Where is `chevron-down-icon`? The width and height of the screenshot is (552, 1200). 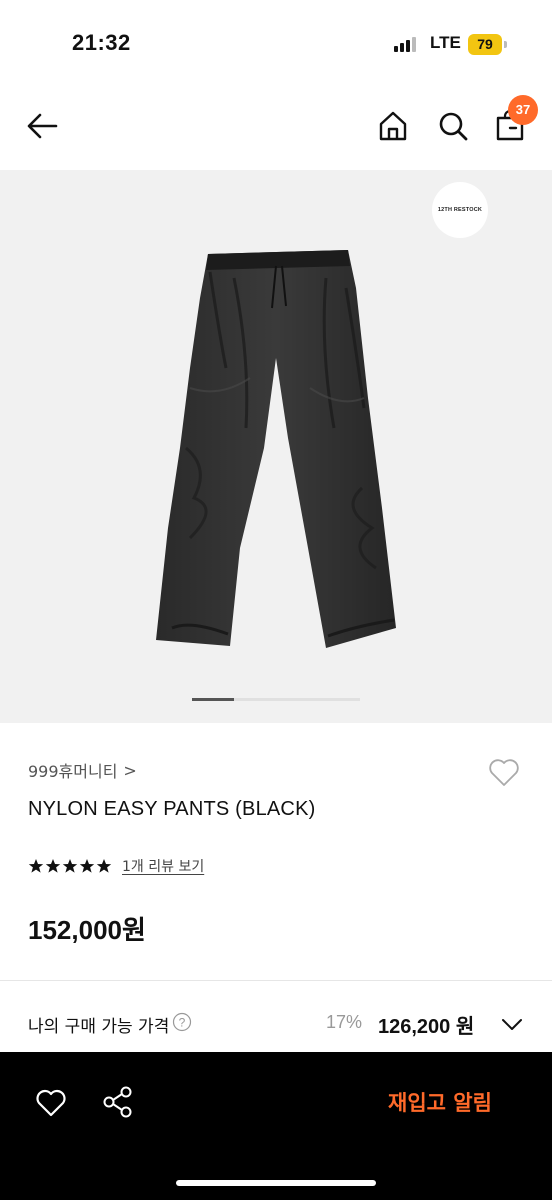
chevron-down-icon is located at coordinates (512, 1024).